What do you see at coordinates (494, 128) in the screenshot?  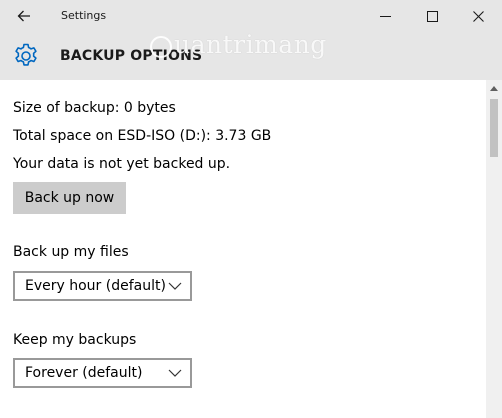 I see `scrollbar-thumb` at bounding box center [494, 128].